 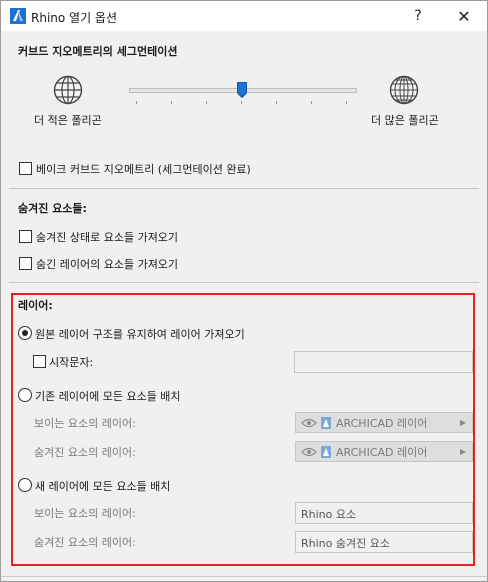 I want to click on visible-layer-dropdown: ARCHICAD 레이어 ▶, so click(x=384, y=422).